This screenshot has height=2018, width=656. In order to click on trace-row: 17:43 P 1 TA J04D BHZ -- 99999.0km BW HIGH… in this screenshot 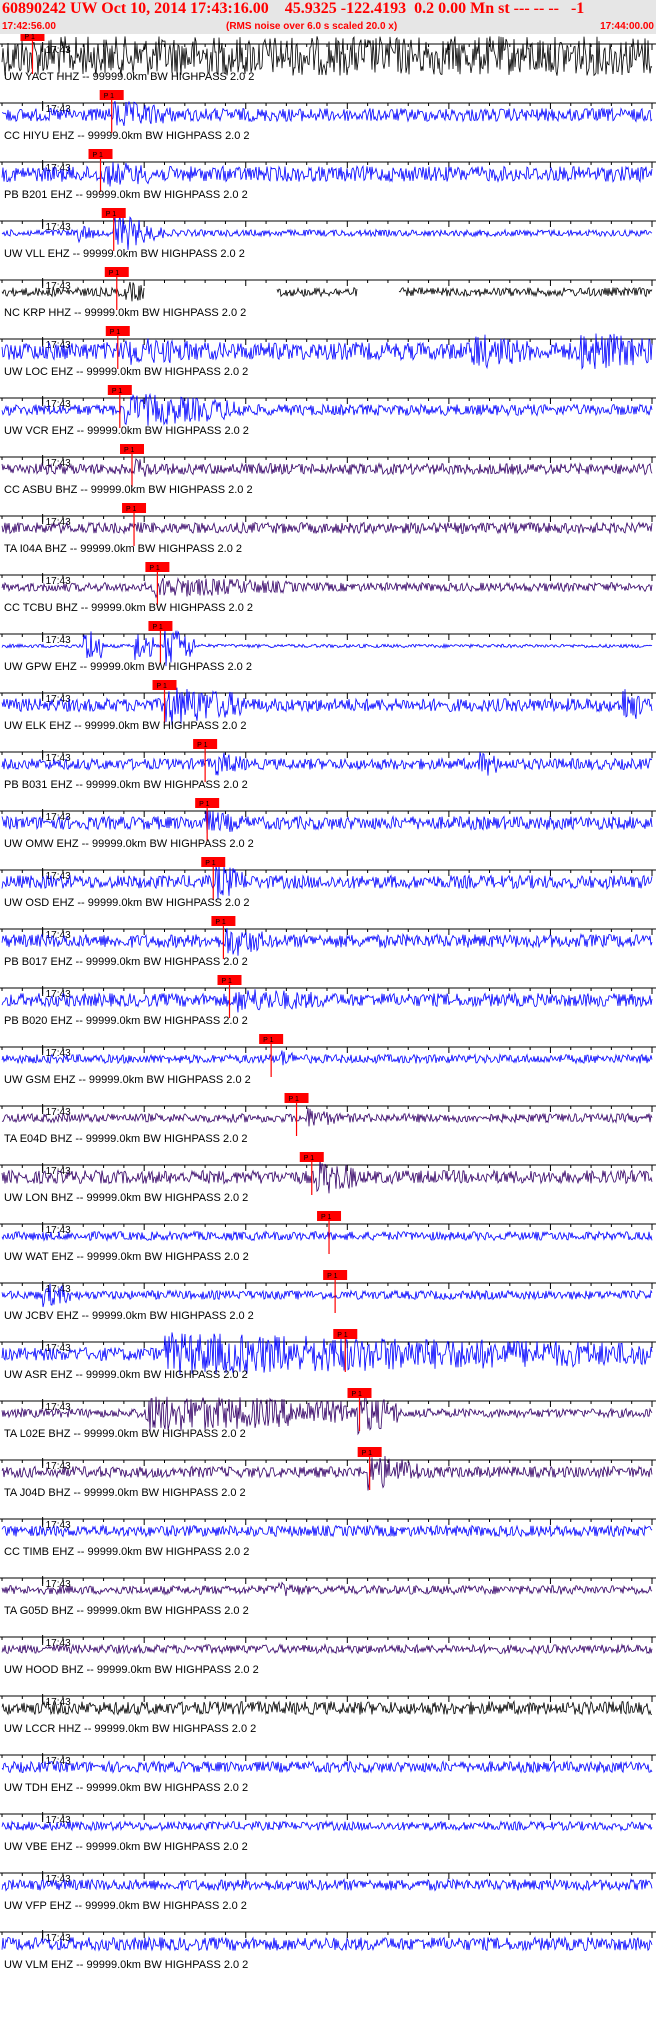, I will do `click(328, 1473)`.